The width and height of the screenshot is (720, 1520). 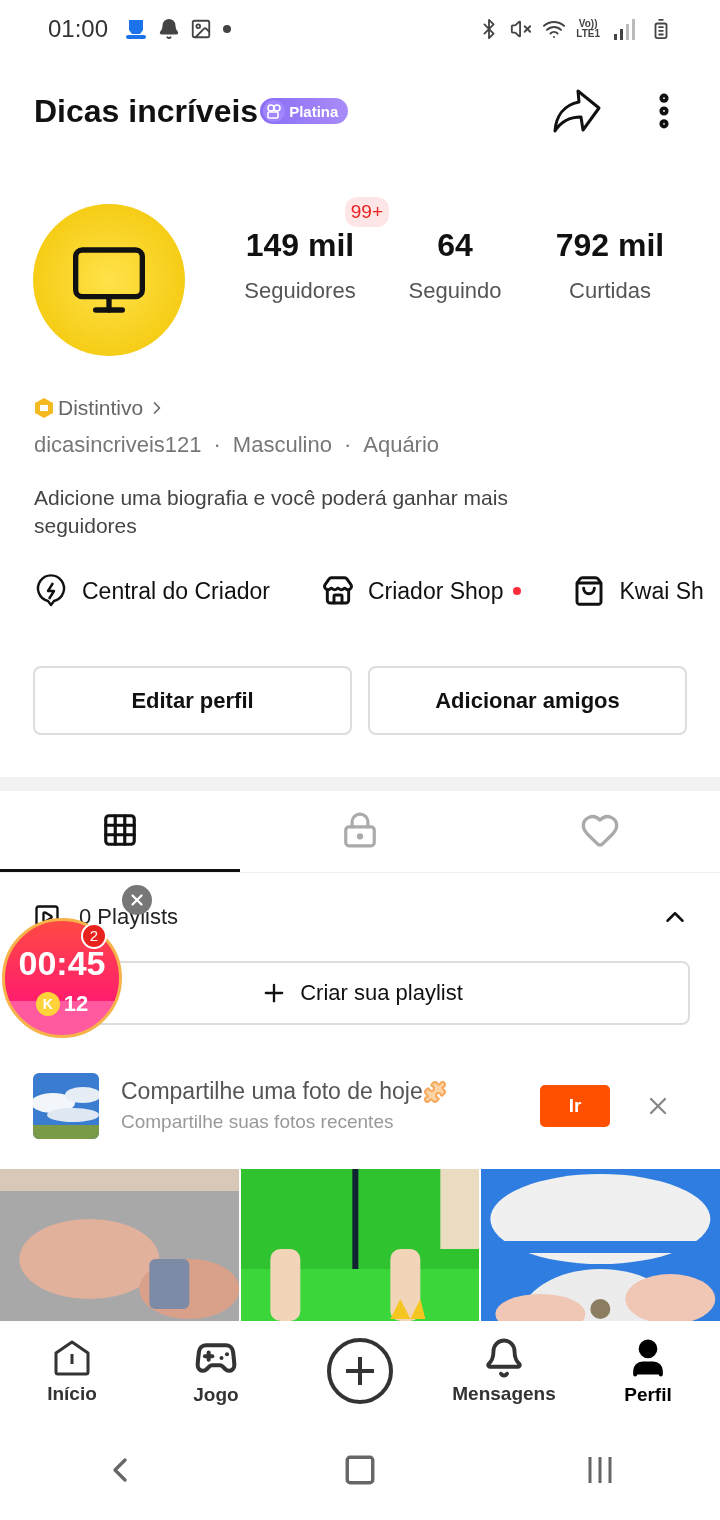 What do you see at coordinates (258, 1122) in the screenshot?
I see `suggestion-subtitle: Compartilhe suas fotos recentes` at bounding box center [258, 1122].